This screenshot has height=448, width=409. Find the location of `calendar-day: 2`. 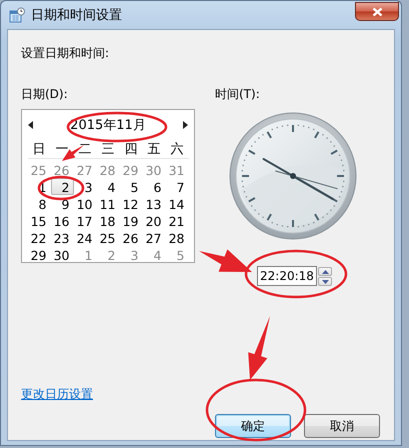

calendar-day: 2 is located at coordinates (62, 186).